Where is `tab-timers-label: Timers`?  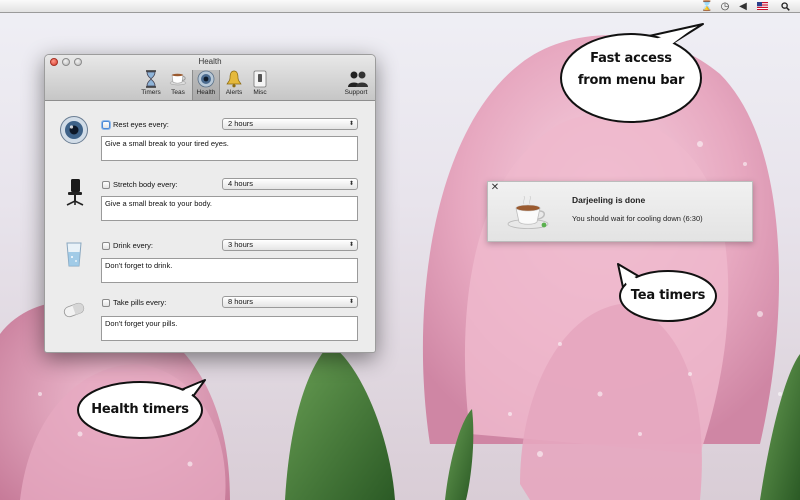
tab-timers-label: Timers is located at coordinates (151, 92).